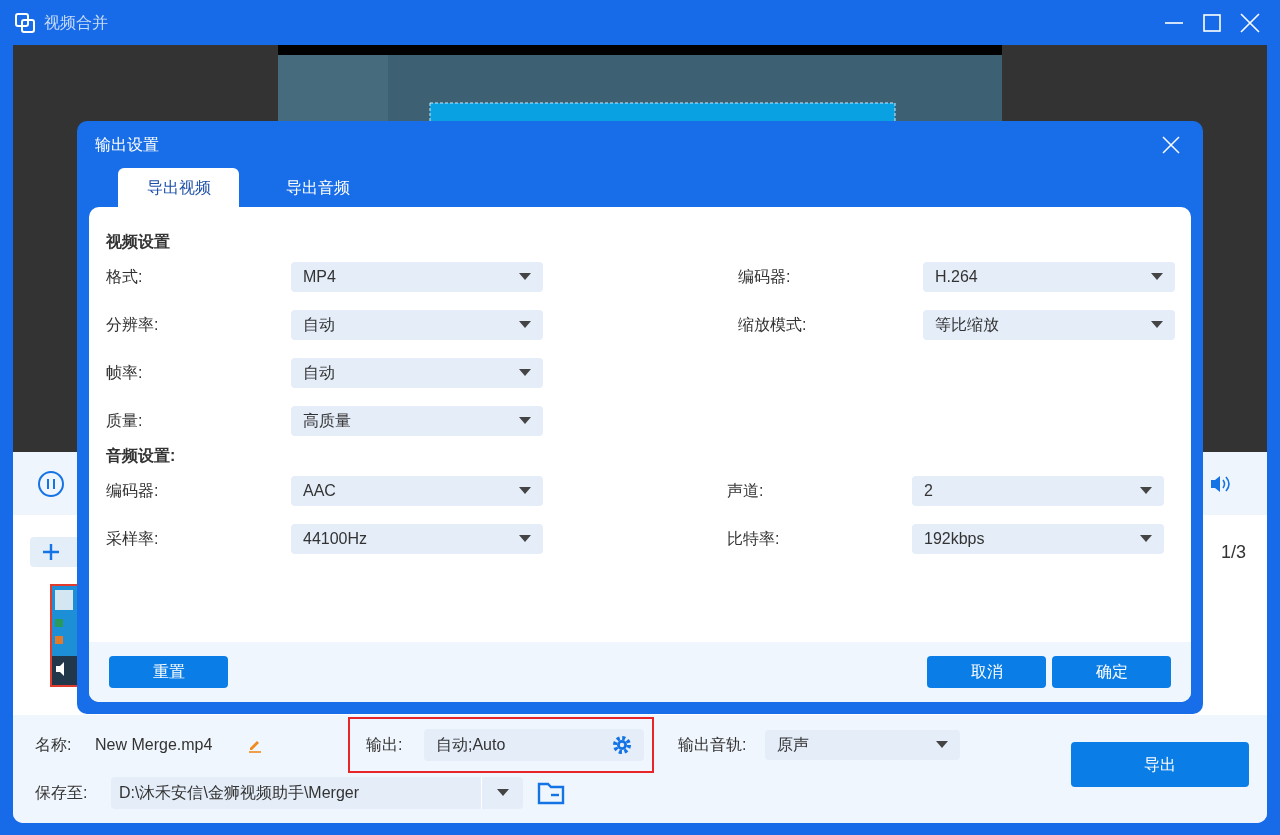 This screenshot has width=1280, height=835. Describe the element at coordinates (1038, 491) in the screenshot. I see `select-field: 2` at that location.